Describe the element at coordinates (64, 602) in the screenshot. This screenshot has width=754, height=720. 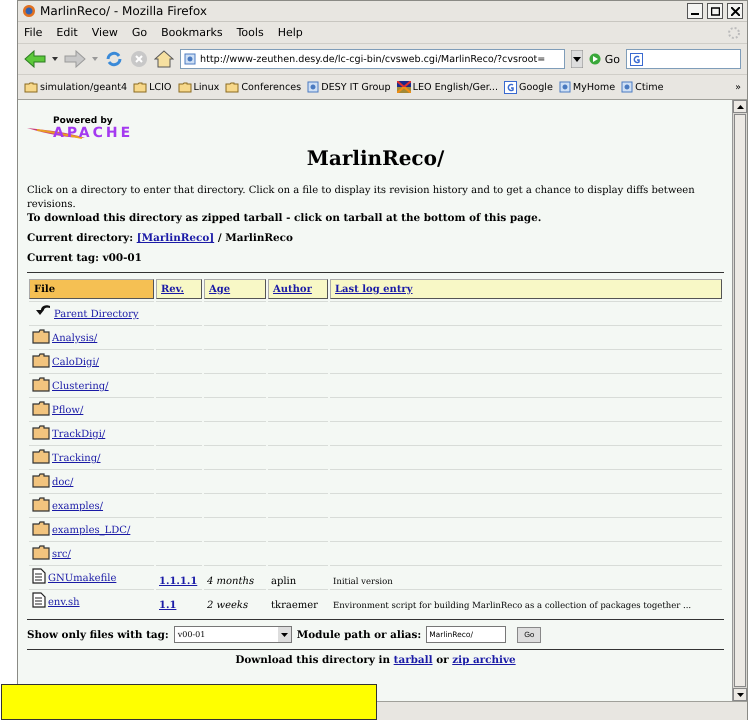
I see `file-link: env.sh` at that location.